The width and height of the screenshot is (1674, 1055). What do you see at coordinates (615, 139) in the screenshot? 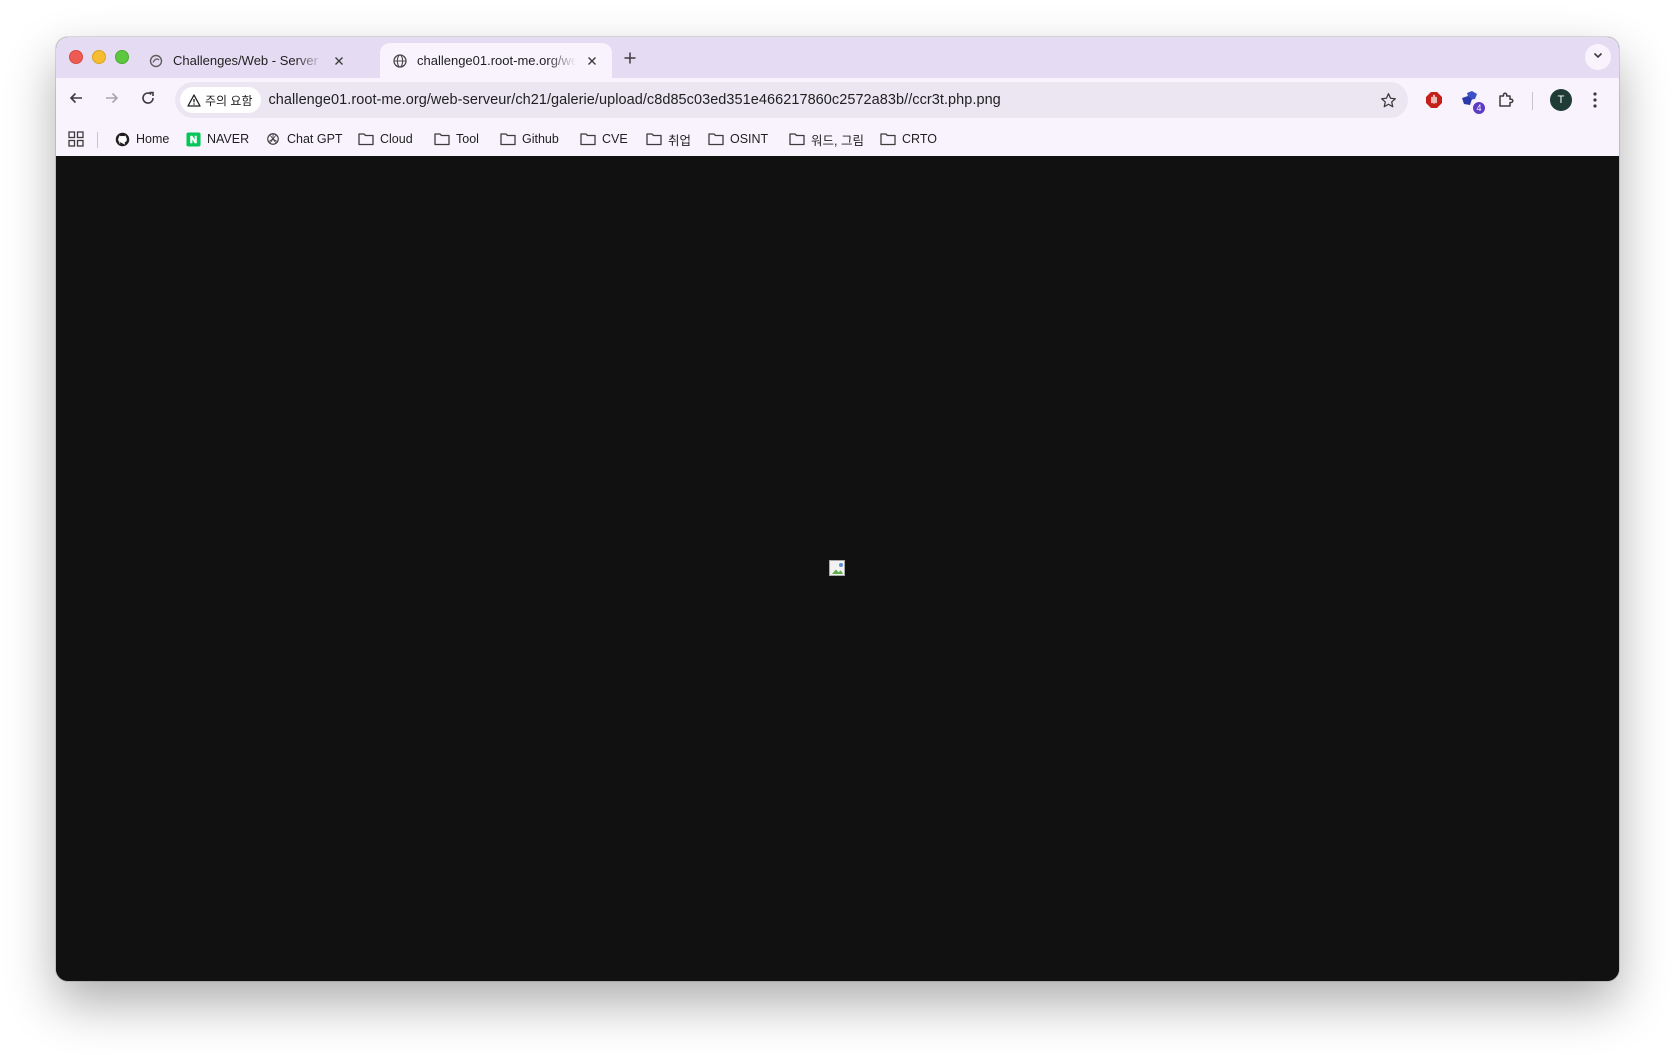
I see `bookmark-label: CVE` at bounding box center [615, 139].